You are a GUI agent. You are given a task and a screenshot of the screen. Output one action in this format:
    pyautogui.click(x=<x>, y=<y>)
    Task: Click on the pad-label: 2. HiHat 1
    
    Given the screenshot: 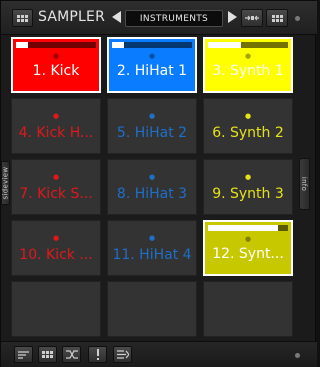 What is the action you would take?
    pyautogui.click(x=152, y=71)
    